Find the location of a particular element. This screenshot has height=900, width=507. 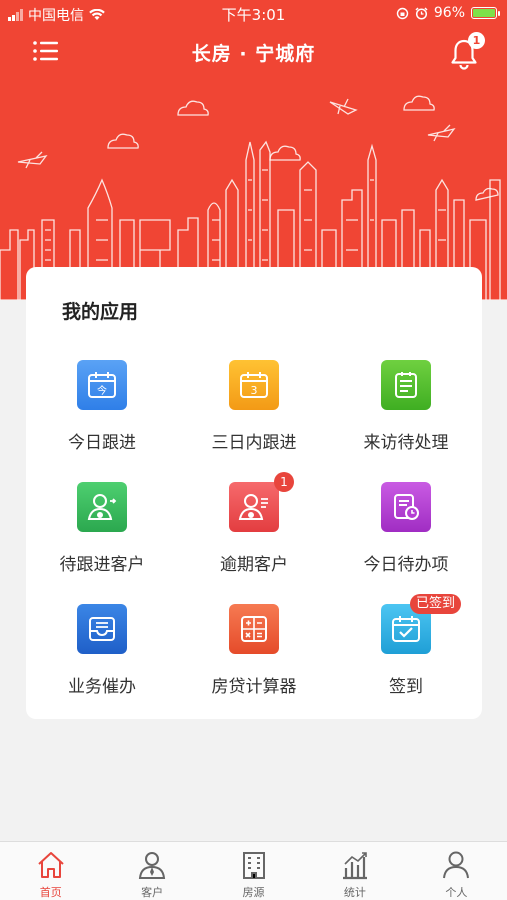

app-overdue-customers: 1 逾期客户 is located at coordinates (254, 532).